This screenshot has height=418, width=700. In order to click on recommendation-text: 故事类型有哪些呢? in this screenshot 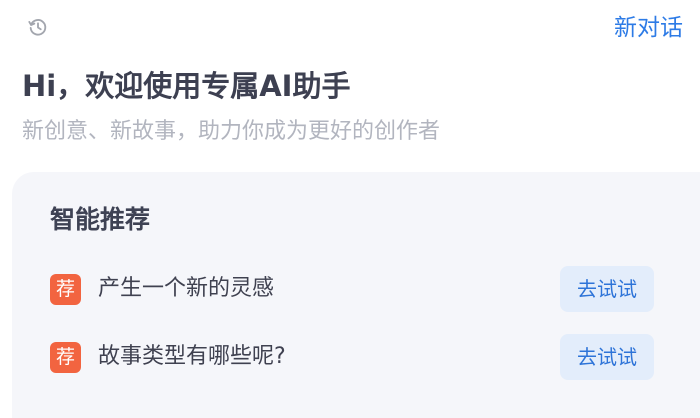, I will do `click(192, 357)`.